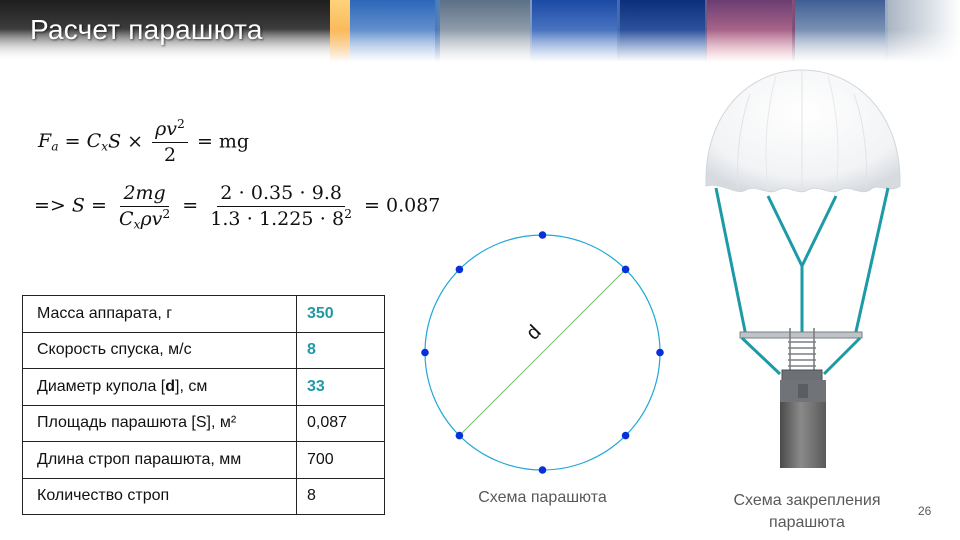 Image resolution: width=960 pixels, height=540 pixels. I want to click on suspension-lines, so click(802, 262).